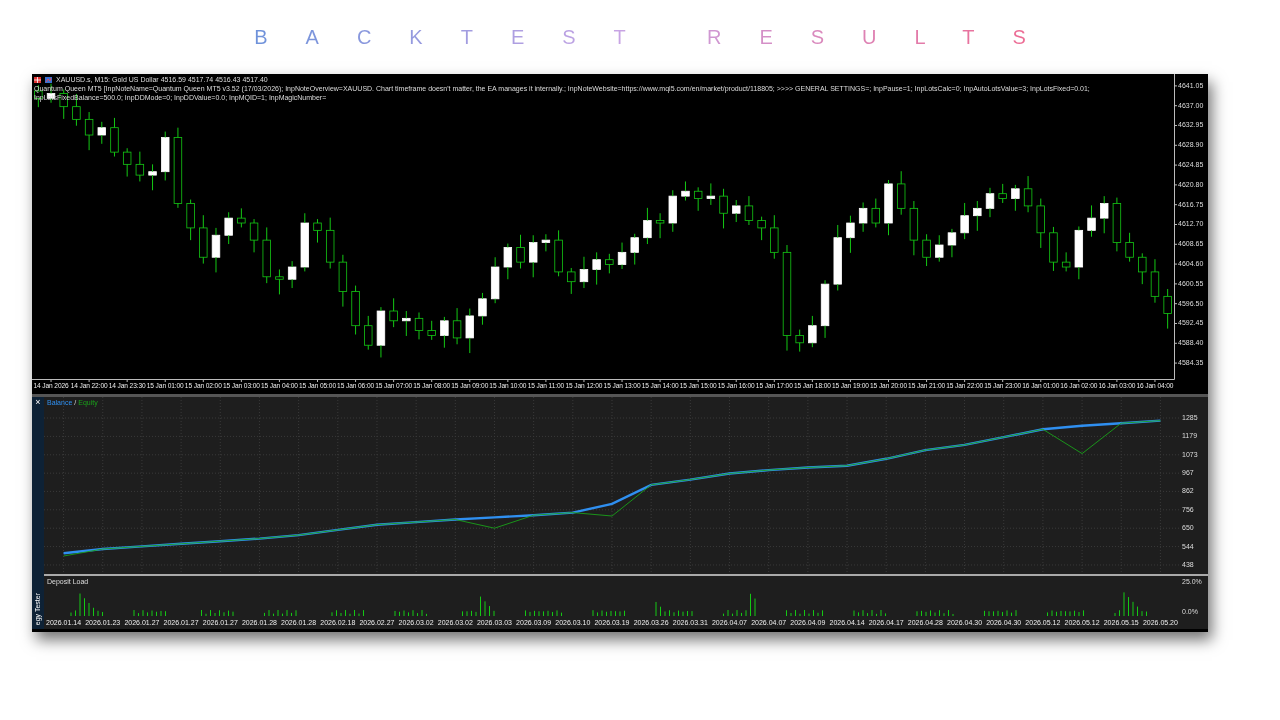  I want to click on chart-window-icon, so click(48, 79).